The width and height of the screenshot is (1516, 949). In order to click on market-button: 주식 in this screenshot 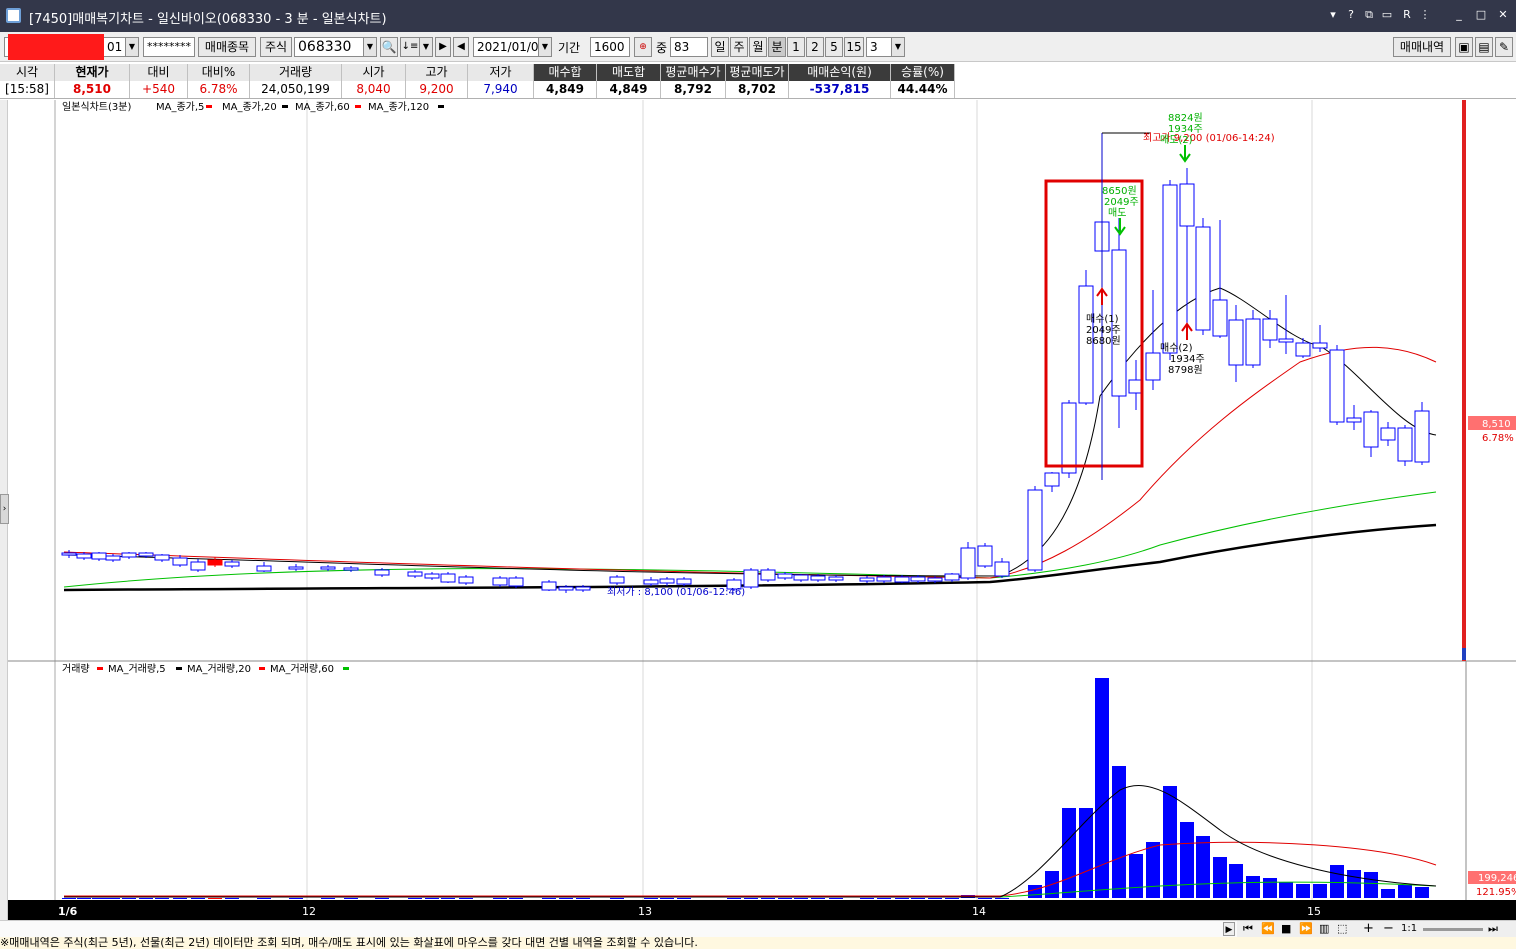, I will do `click(276, 47)`.